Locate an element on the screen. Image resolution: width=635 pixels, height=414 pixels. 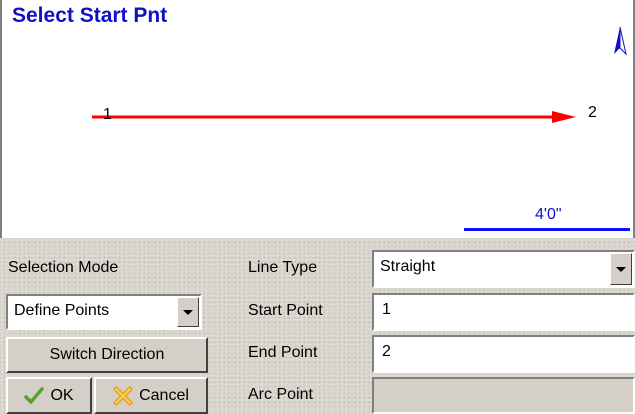
line-drawing is located at coordinates (334, 117).